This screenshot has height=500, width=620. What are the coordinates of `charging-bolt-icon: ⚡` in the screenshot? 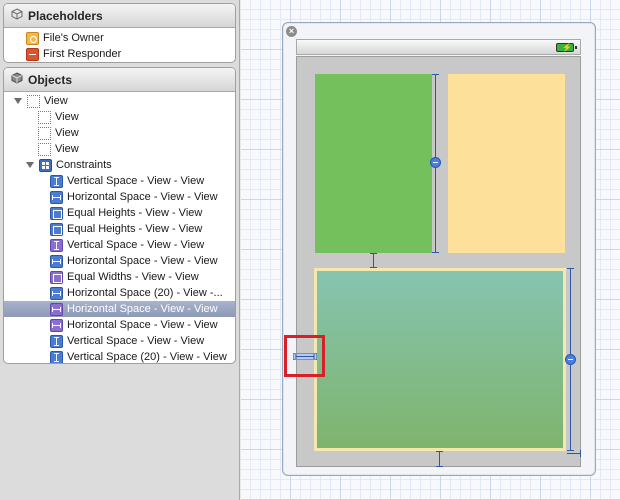 It's located at (567, 47).